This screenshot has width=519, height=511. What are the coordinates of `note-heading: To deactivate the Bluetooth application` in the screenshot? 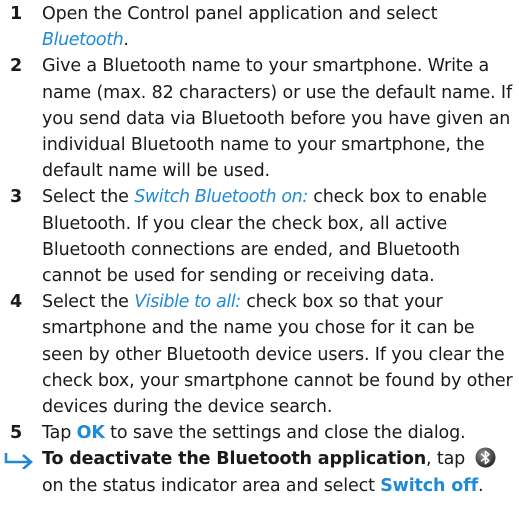 It's located at (234, 459).